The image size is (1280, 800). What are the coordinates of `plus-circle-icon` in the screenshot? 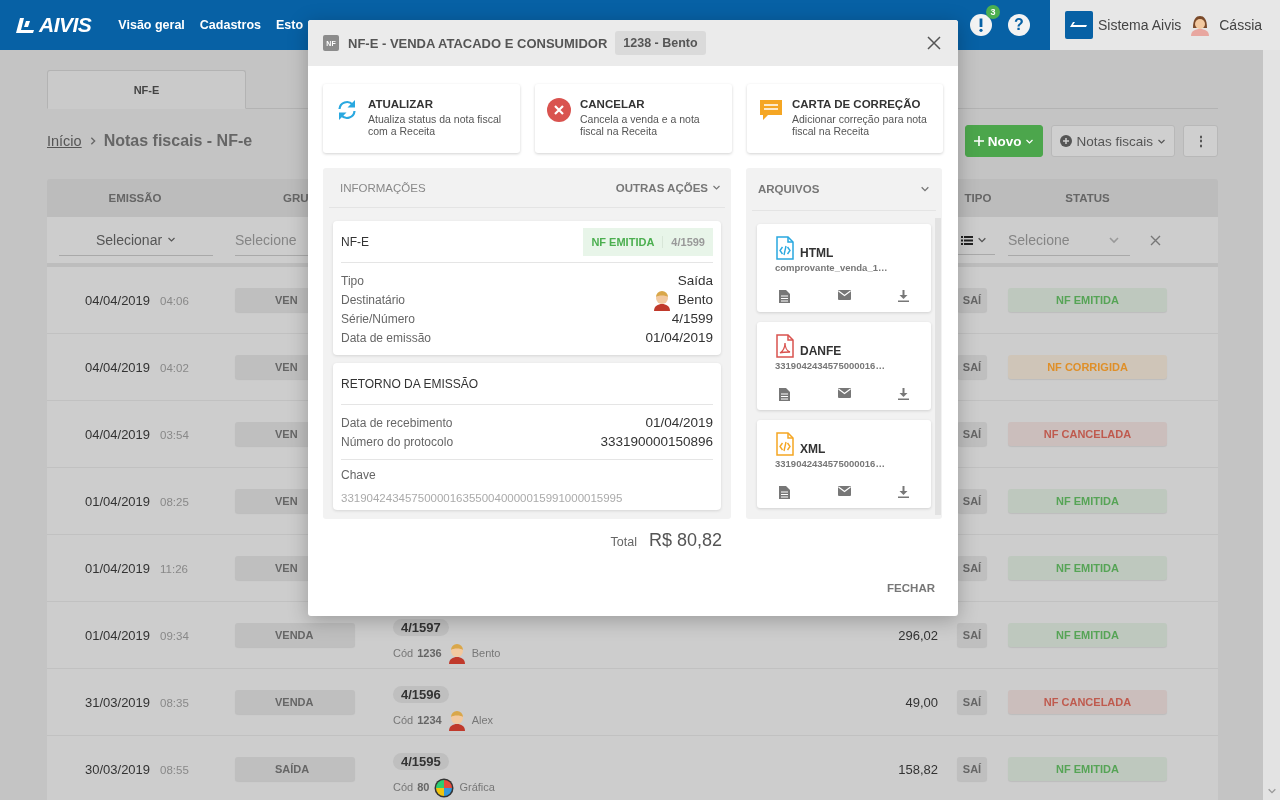 It's located at (1066, 141).